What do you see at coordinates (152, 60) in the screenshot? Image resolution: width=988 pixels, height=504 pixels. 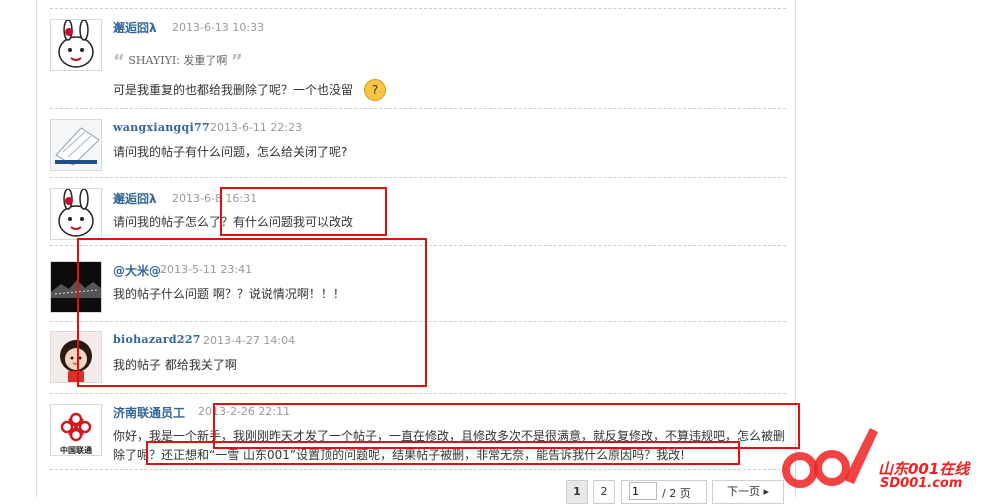 I see `quote-author: SHAYIYI` at bounding box center [152, 60].